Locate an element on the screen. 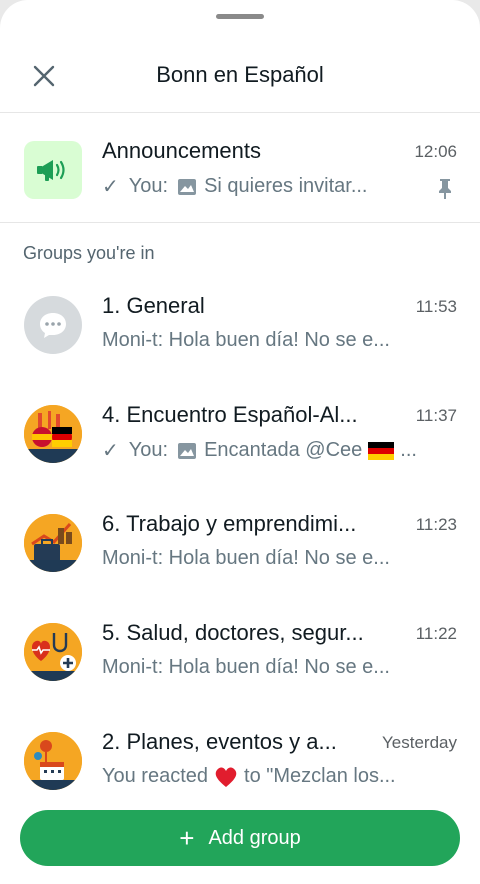  add-group-button: + Add group is located at coordinates (240, 838).